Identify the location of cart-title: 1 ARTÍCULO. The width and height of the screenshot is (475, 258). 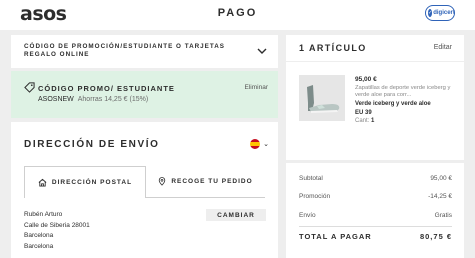
(333, 48).